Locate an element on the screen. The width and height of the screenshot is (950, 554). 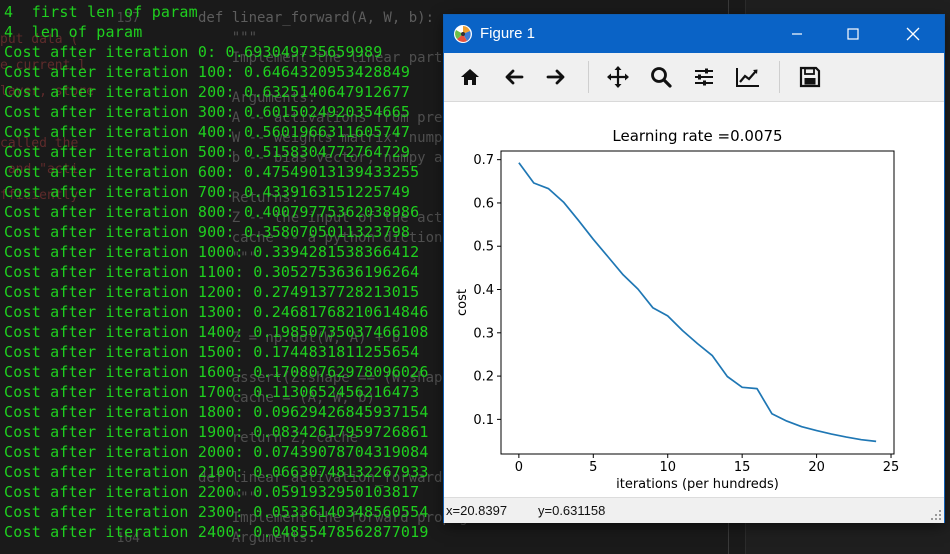
y-coordinate-readout: y=0.631158 is located at coordinates (572, 510).